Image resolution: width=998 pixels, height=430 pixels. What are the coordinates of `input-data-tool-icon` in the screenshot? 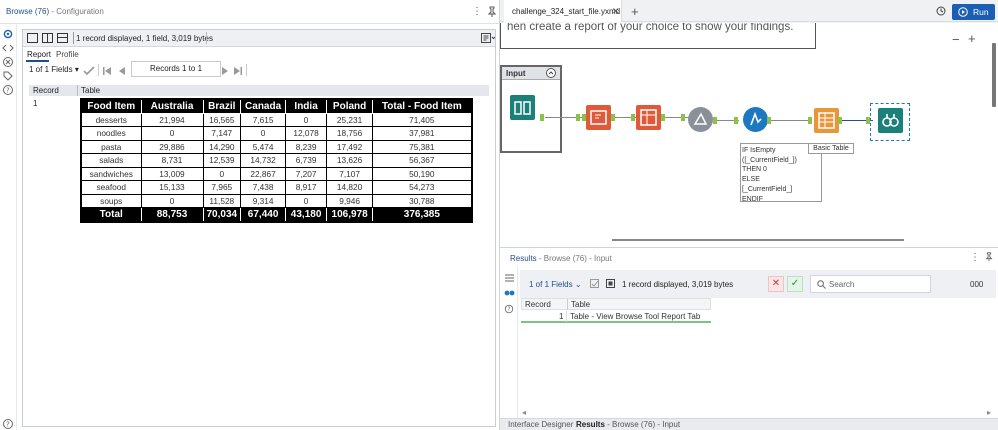 It's located at (522, 107).